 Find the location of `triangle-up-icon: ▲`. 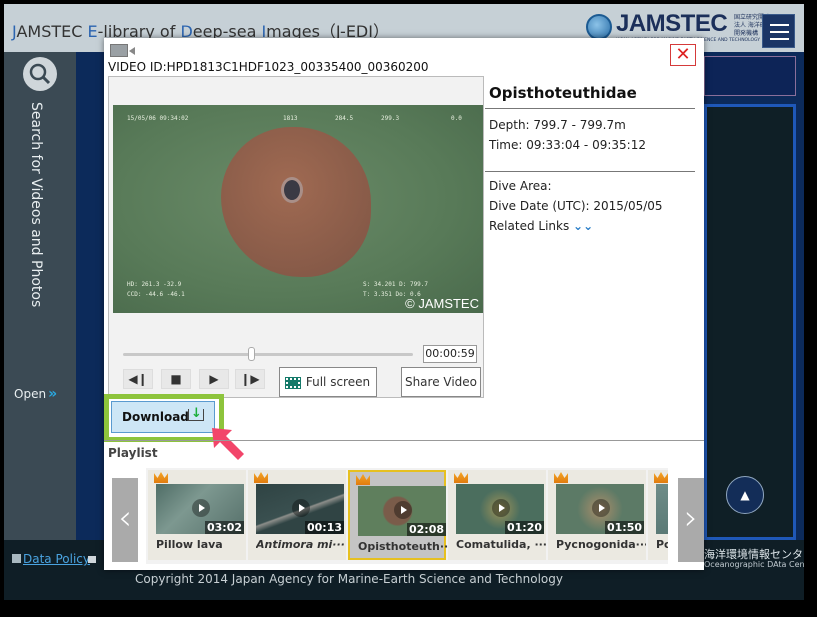

triangle-up-icon: ▲ is located at coordinates (745, 495).